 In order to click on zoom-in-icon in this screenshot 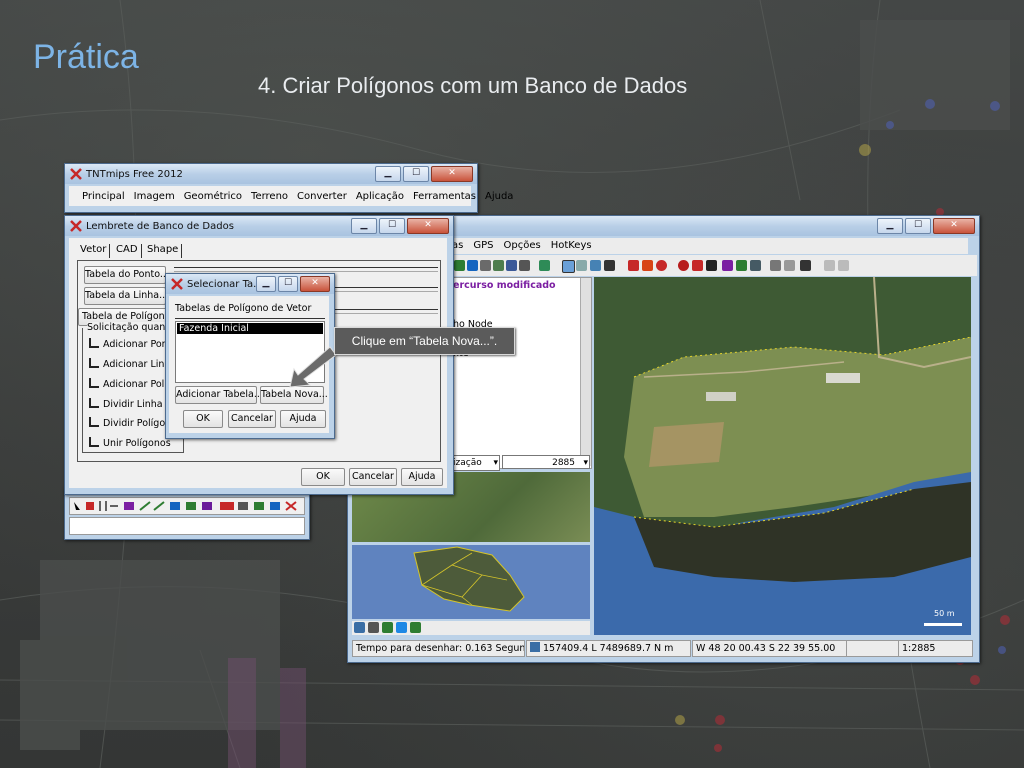, I will do `click(373, 627)`.